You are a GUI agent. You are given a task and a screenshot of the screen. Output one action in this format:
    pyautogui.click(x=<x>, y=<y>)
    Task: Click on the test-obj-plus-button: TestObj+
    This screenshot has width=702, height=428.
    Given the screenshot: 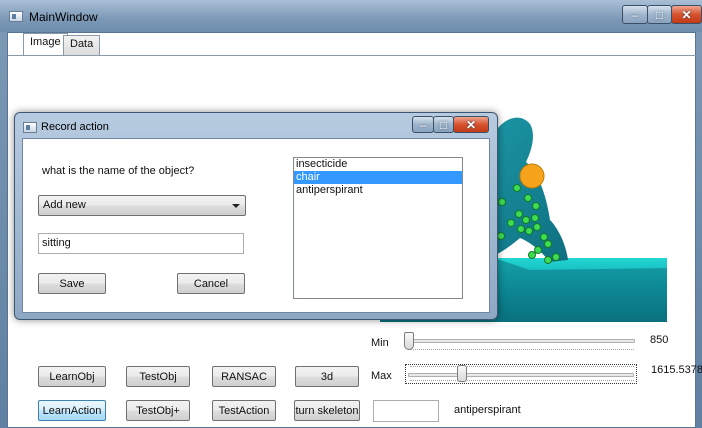 What is the action you would take?
    pyautogui.click(x=158, y=410)
    